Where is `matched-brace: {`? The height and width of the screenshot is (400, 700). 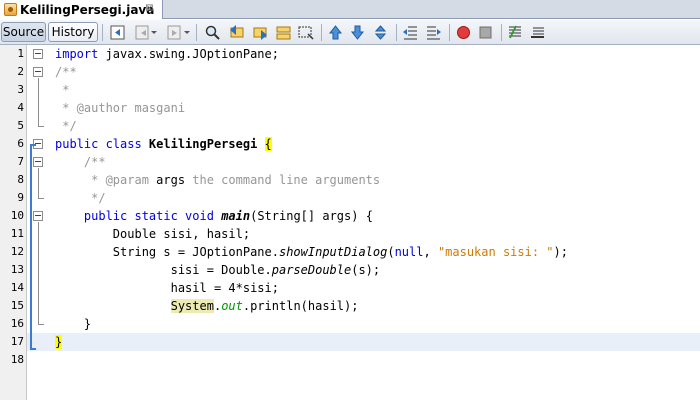 matched-brace: { is located at coordinates (268, 144).